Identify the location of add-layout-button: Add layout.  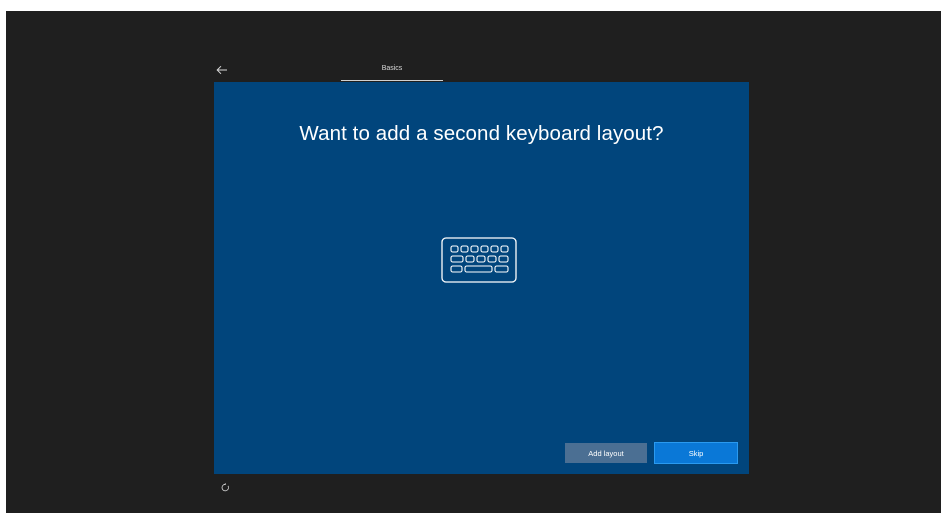
(606, 453).